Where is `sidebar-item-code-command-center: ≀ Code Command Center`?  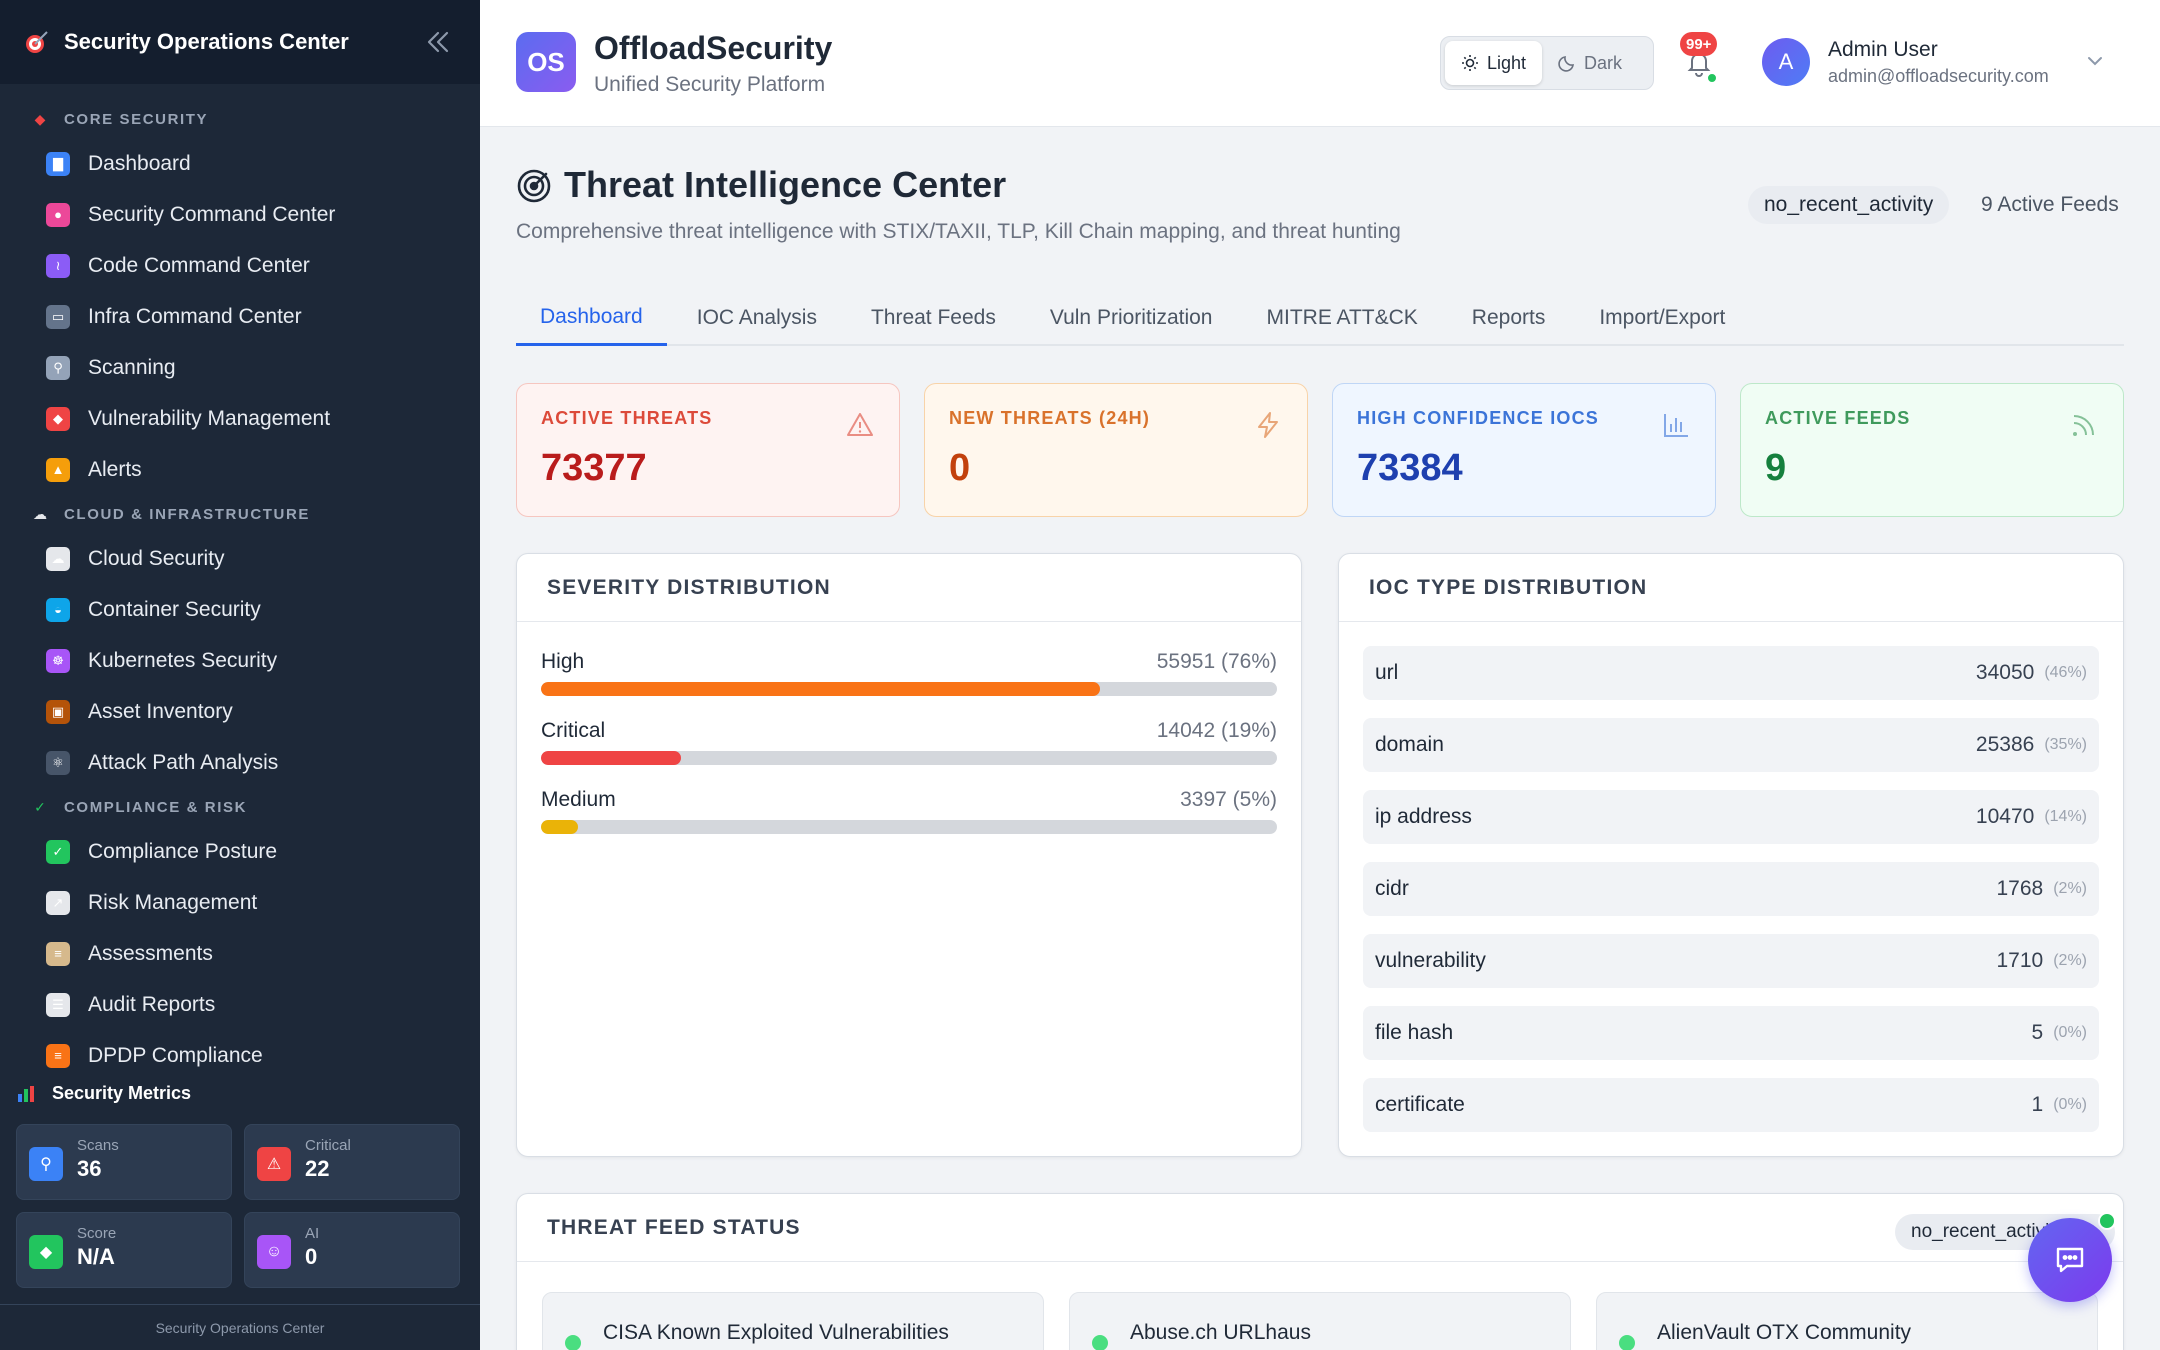 sidebar-item-code-command-center: ≀ Code Command Center is located at coordinates (240, 265).